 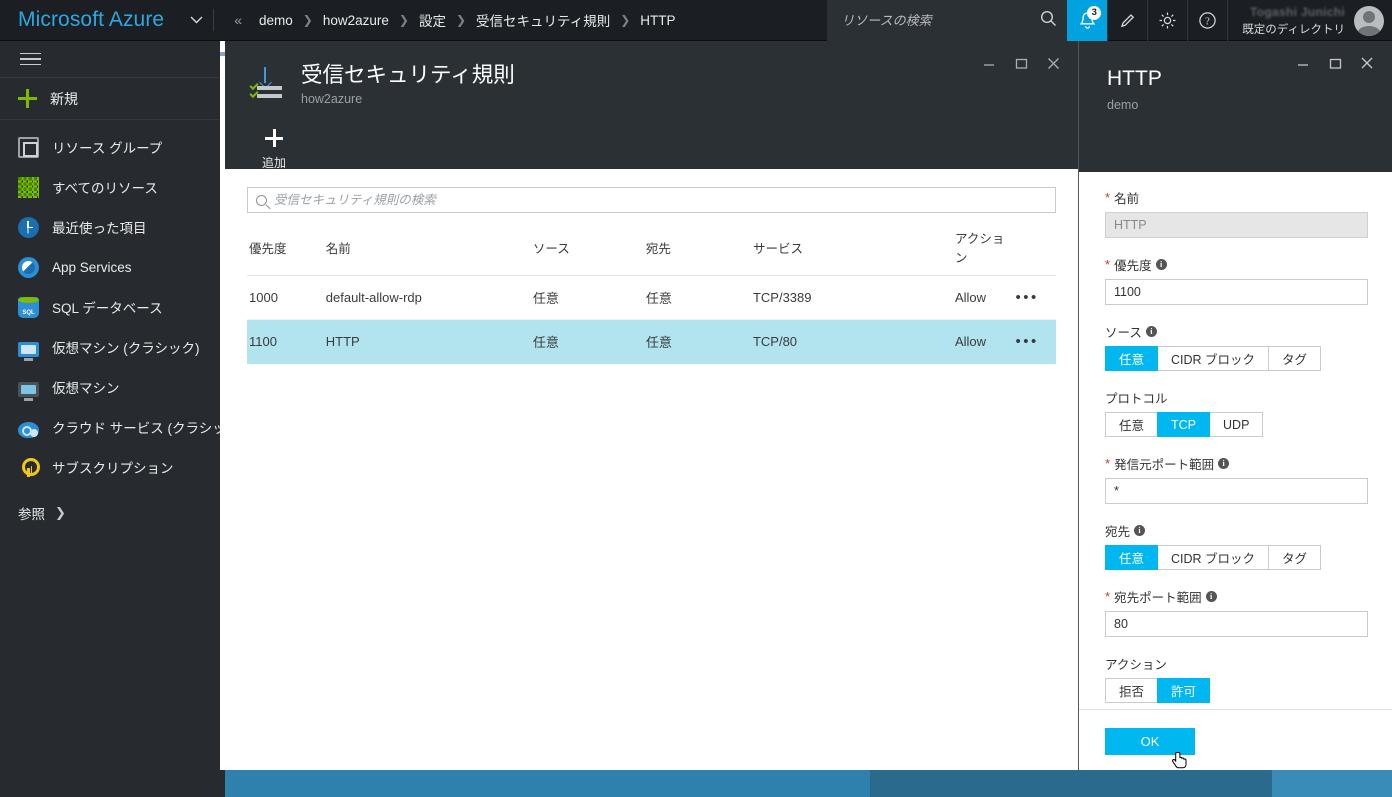 I want to click on panel-window-controls, so click(x=1335, y=63).